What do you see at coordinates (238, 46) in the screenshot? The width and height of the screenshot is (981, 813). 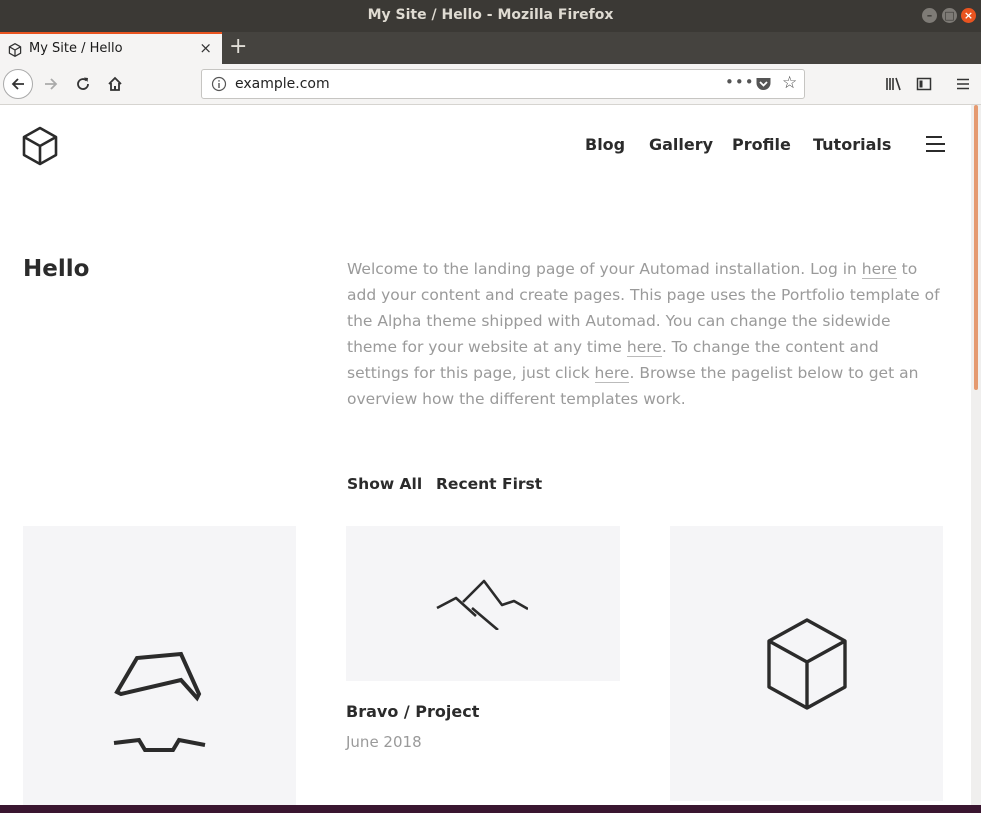 I see `new-tab-button: +` at bounding box center [238, 46].